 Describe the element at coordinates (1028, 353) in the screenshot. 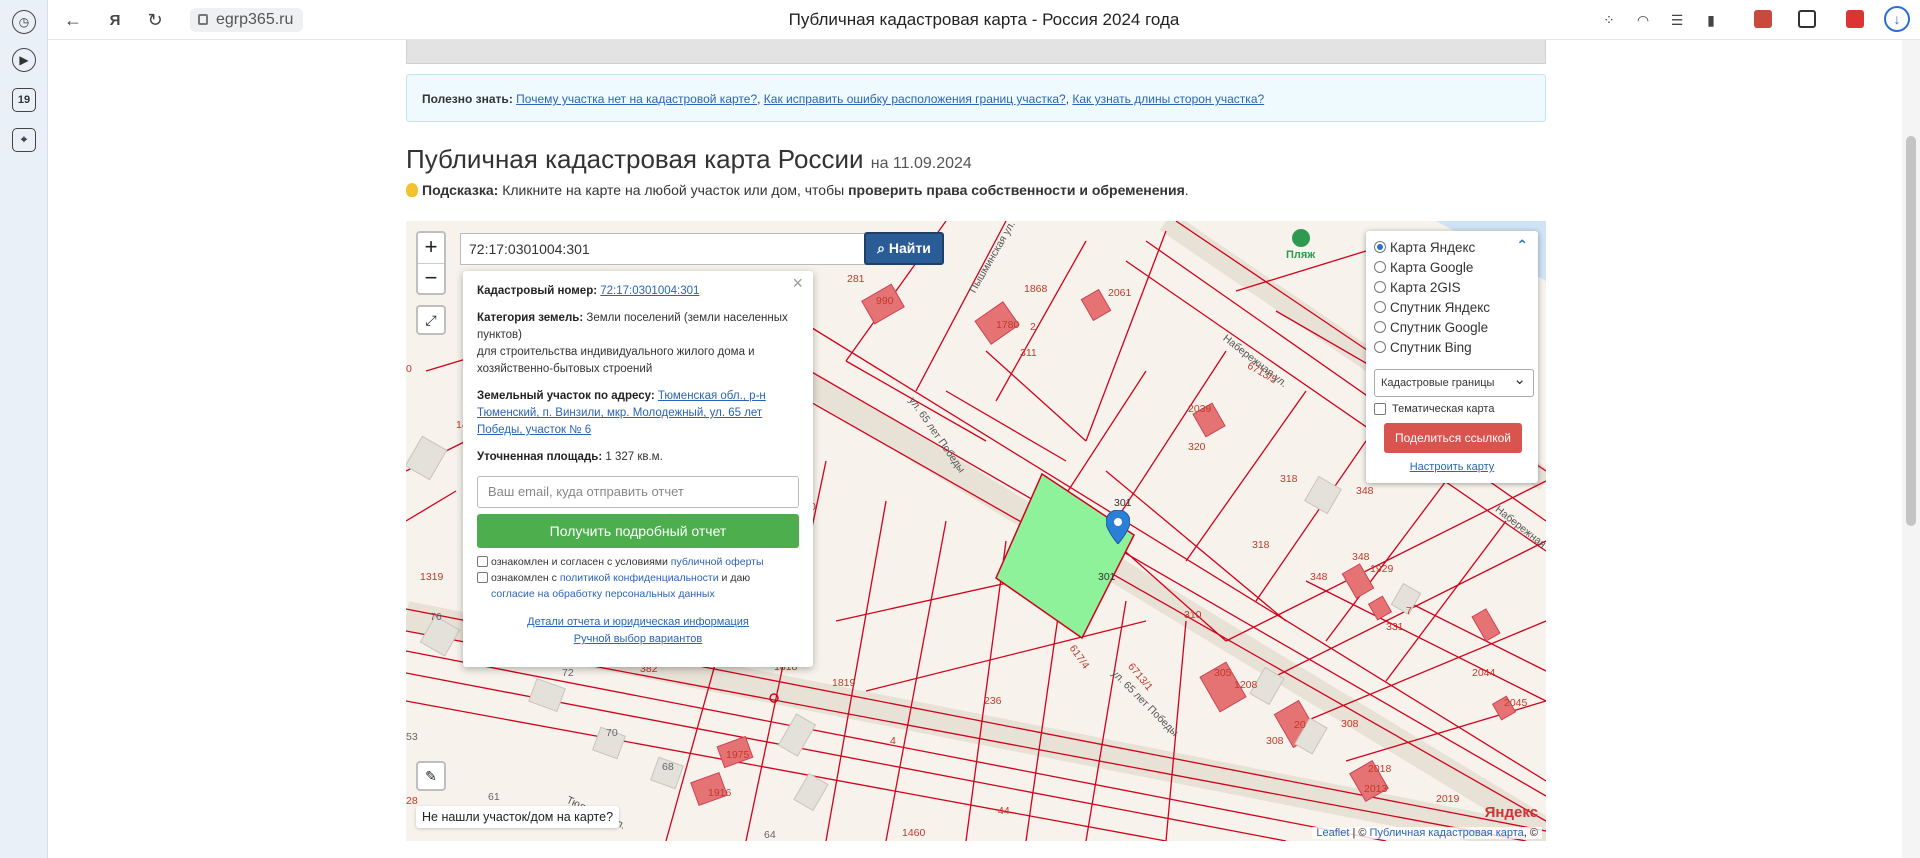

I see `parcel-label: 311` at that location.